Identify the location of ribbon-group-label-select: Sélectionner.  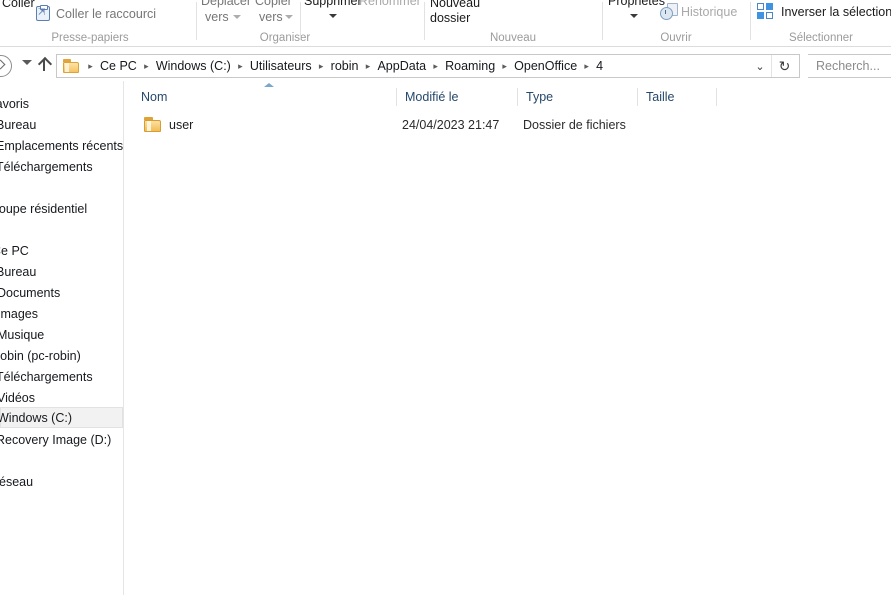
(821, 38).